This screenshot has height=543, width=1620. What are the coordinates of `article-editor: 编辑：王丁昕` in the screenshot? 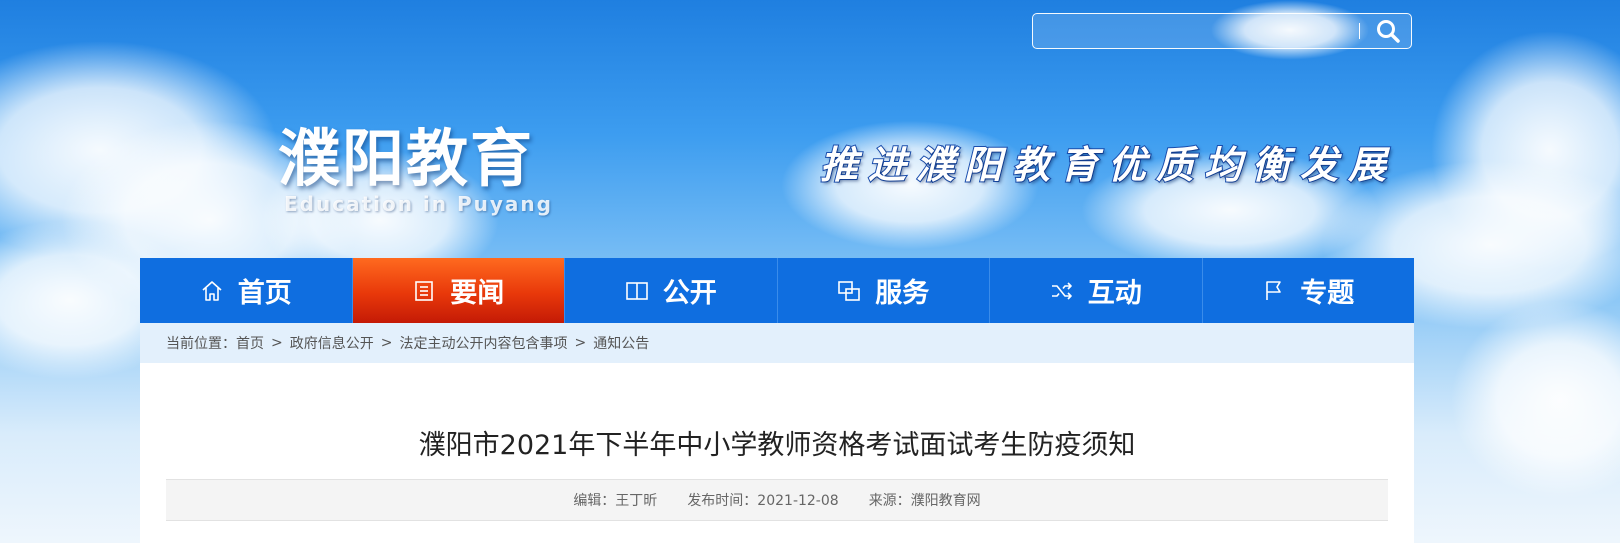 It's located at (615, 501).